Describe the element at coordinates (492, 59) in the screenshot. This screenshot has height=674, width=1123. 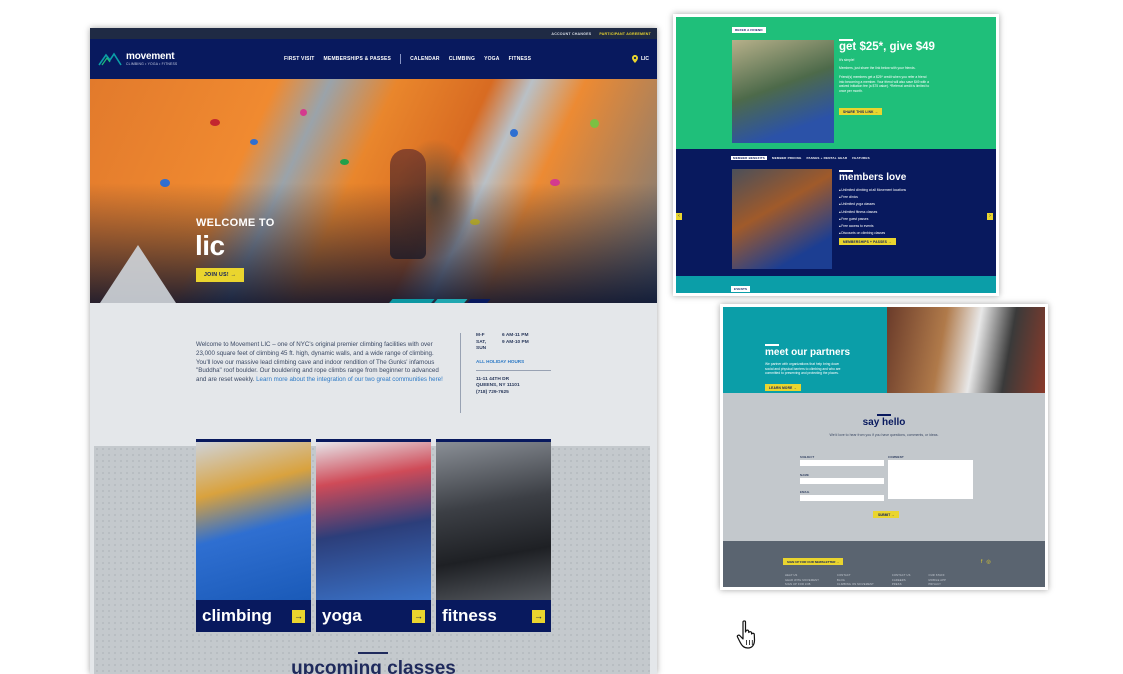
I see `nav-yoga: YOGA` at that location.